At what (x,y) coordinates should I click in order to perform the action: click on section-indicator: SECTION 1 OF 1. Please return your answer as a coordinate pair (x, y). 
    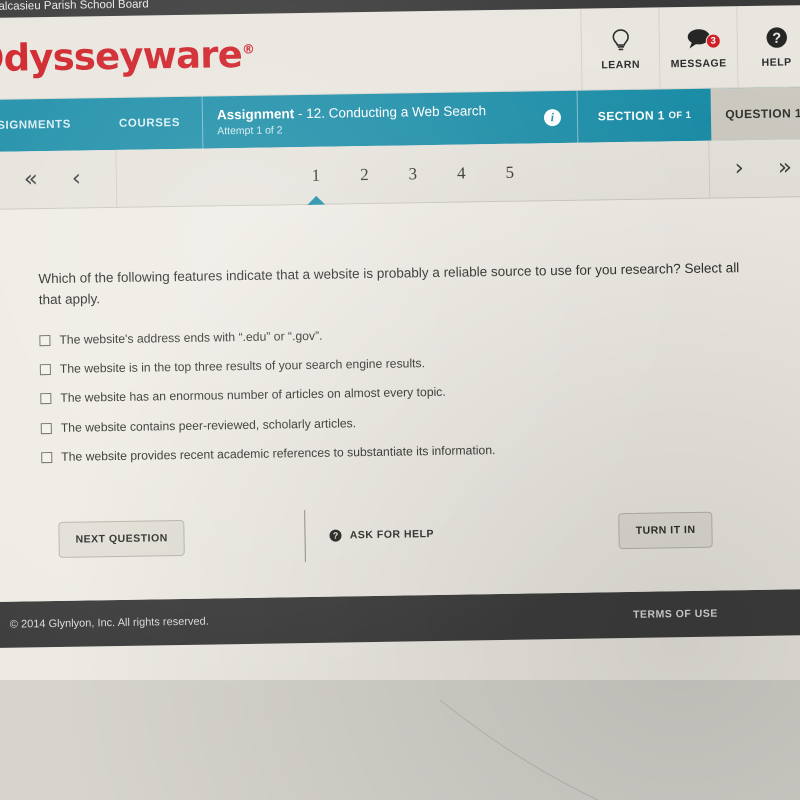
    Looking at the image, I should click on (644, 115).